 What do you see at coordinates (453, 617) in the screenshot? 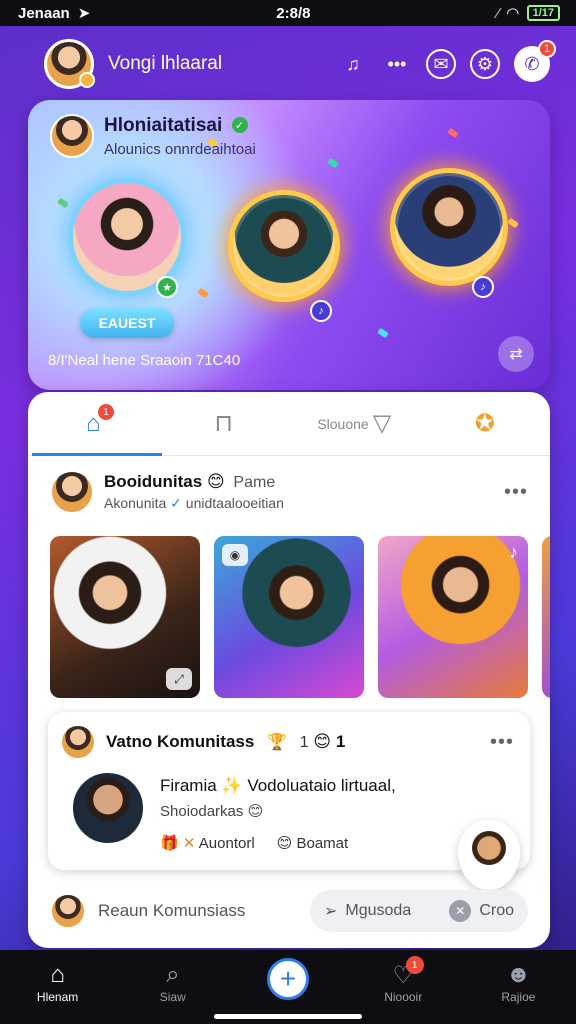
I see `gallery-photo: ♪` at bounding box center [453, 617].